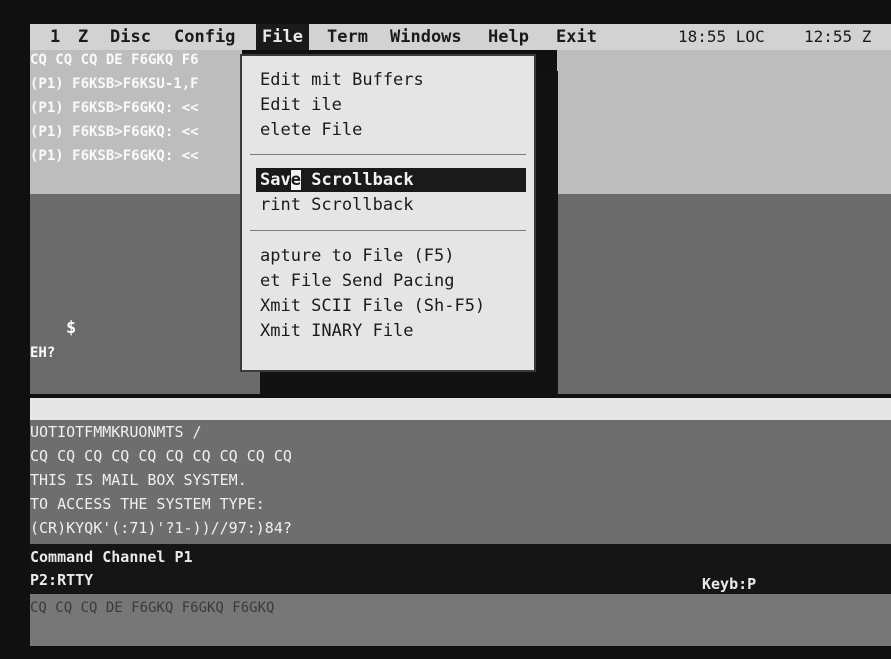  Describe the element at coordinates (282, 37) in the screenshot. I see `menu-item-file: File` at that location.